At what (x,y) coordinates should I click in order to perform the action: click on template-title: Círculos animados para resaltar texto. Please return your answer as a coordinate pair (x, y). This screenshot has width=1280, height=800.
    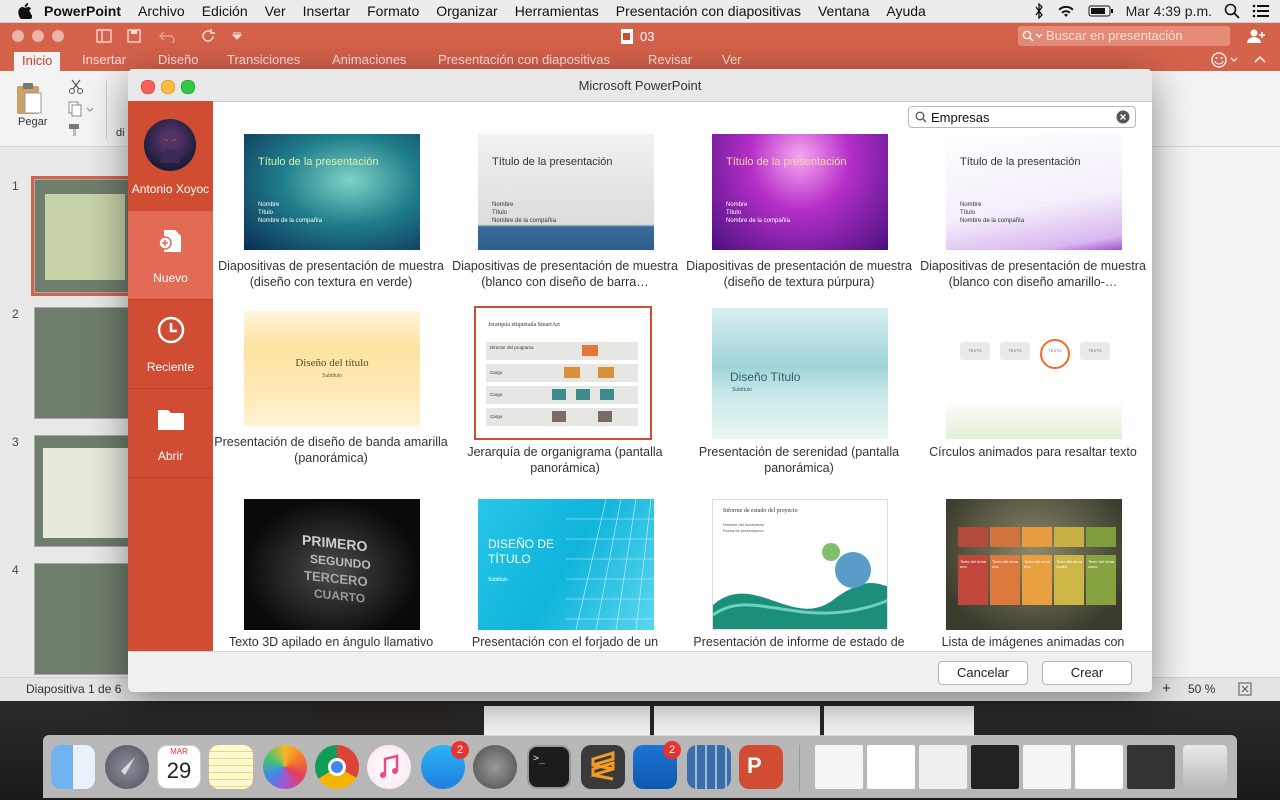
    Looking at the image, I should click on (1033, 452).